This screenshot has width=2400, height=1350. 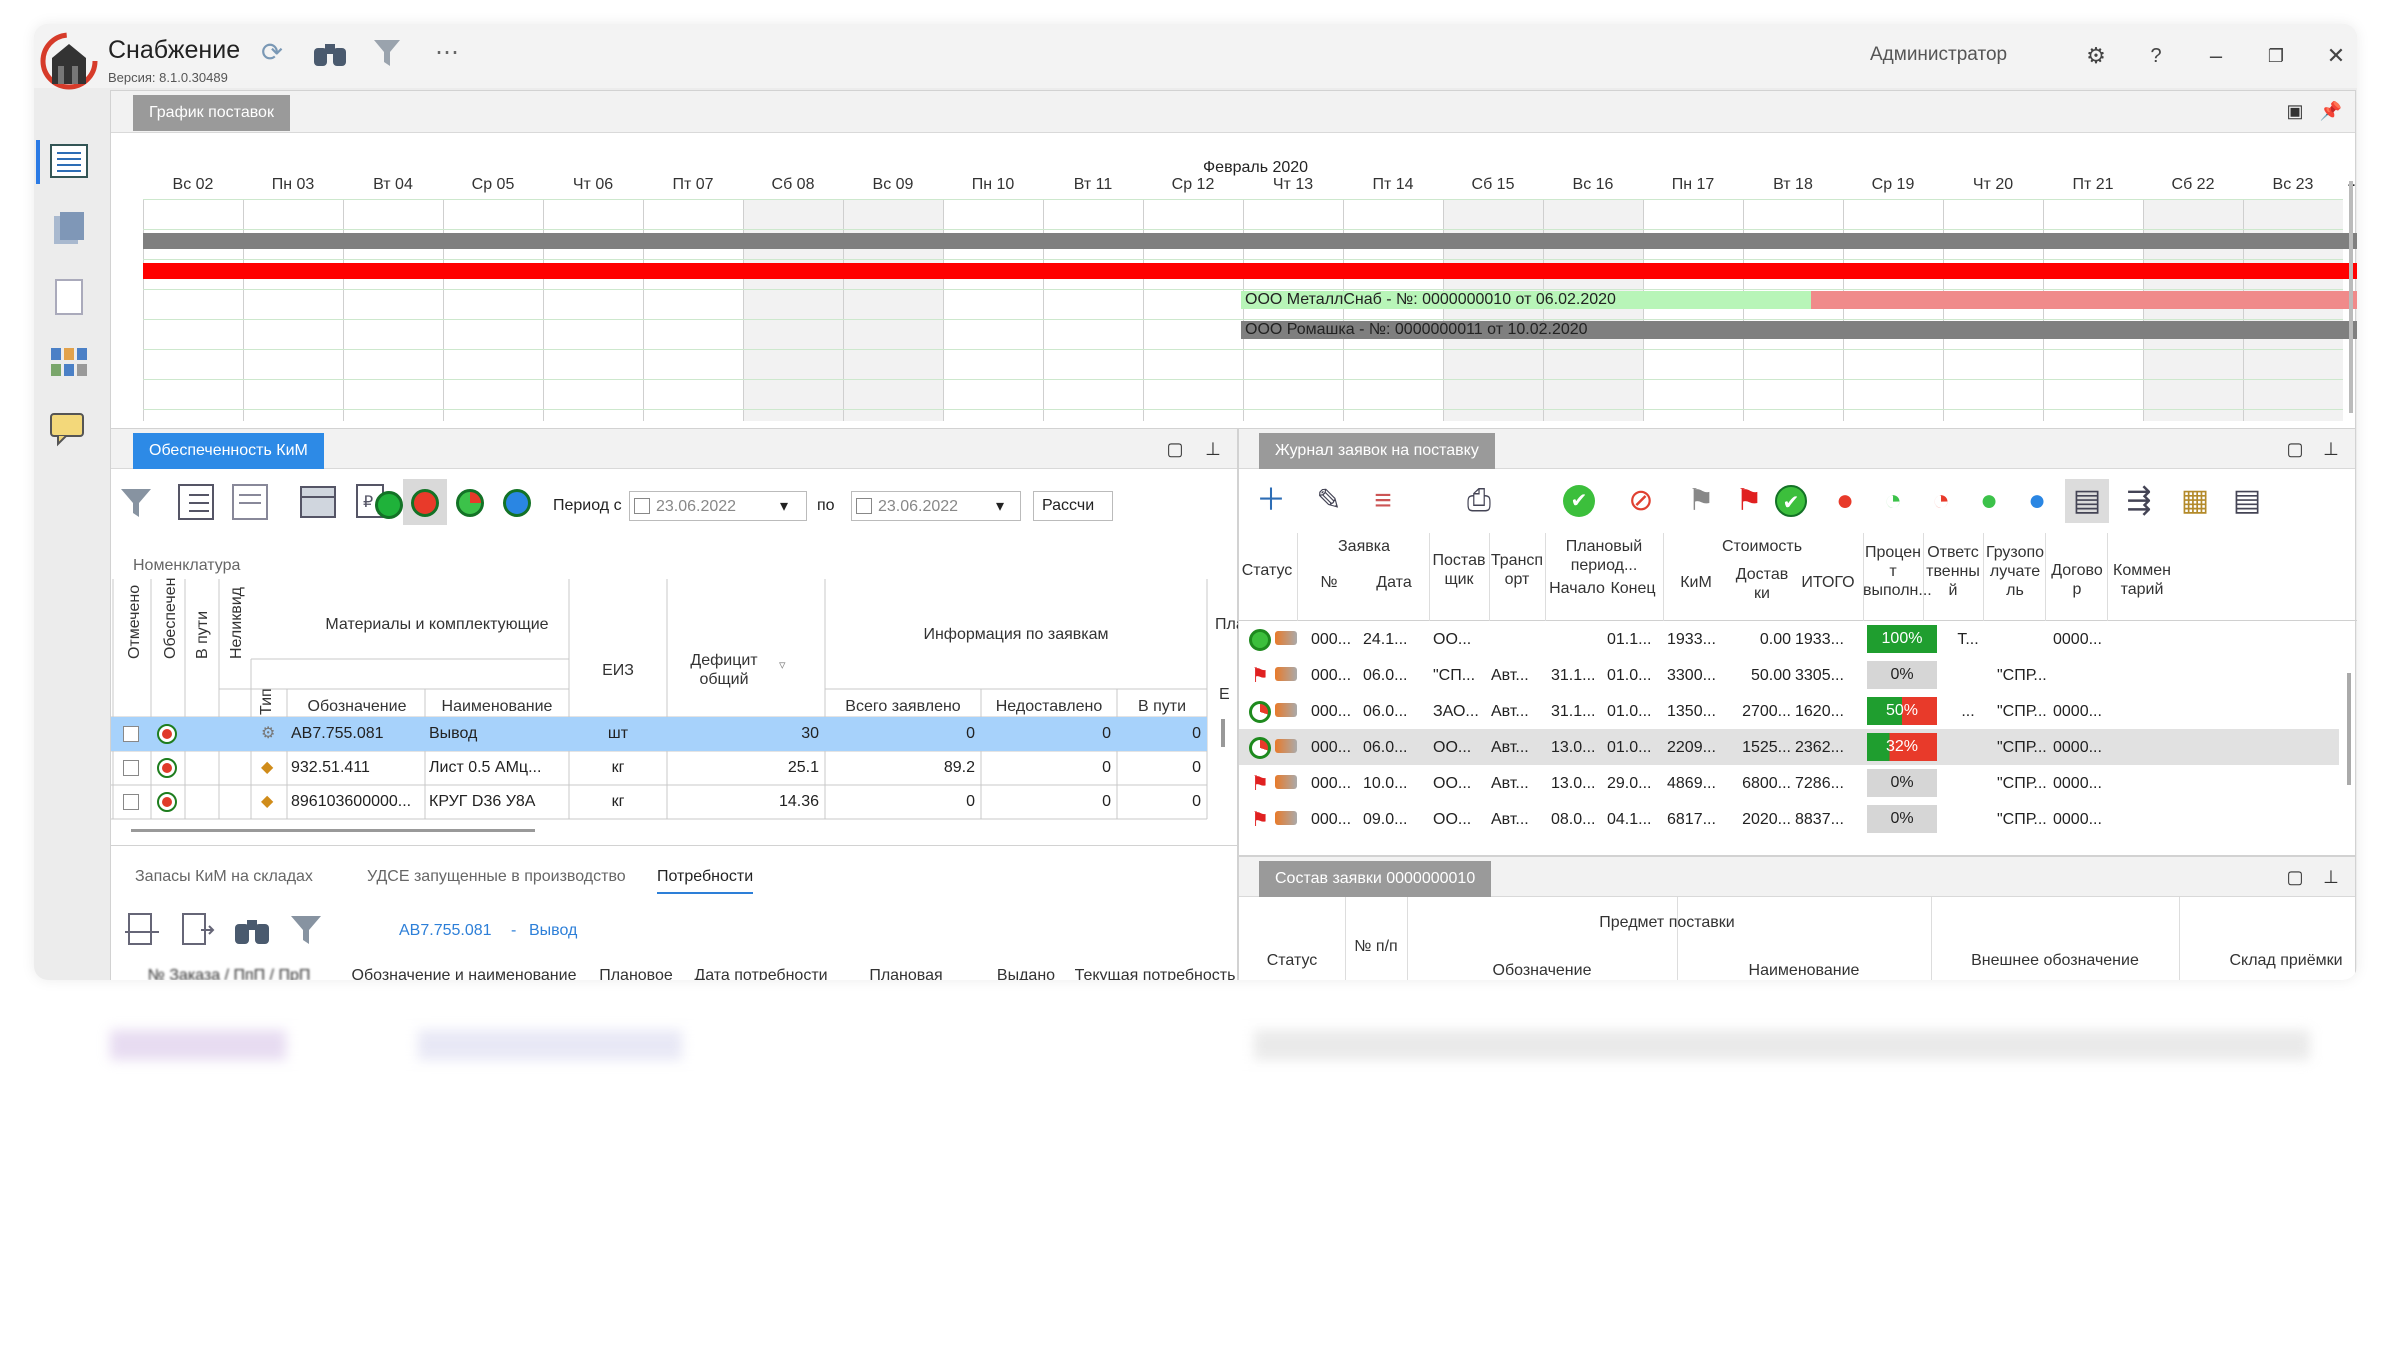 What do you see at coordinates (266, 700) in the screenshot?
I see `col-type: Тип` at bounding box center [266, 700].